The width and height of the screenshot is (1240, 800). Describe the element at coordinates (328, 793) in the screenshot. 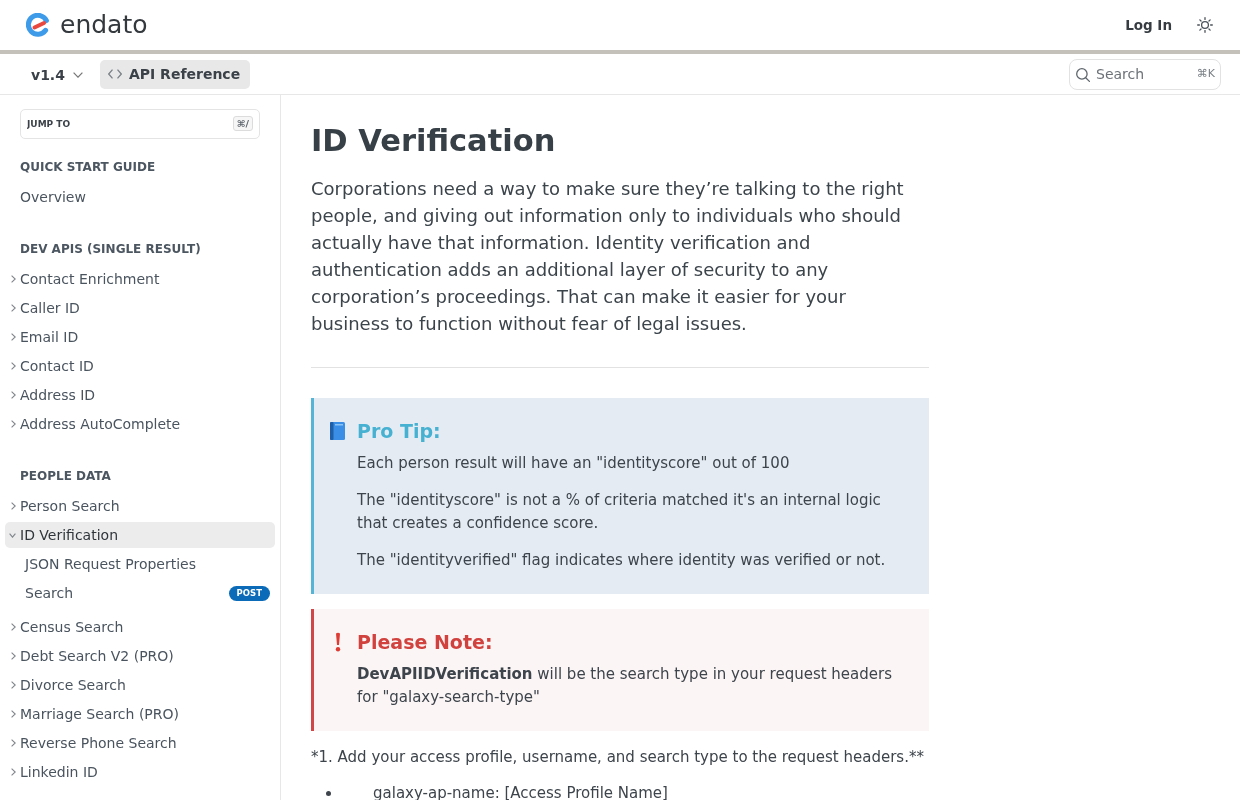

I see `bullet-icon` at that location.